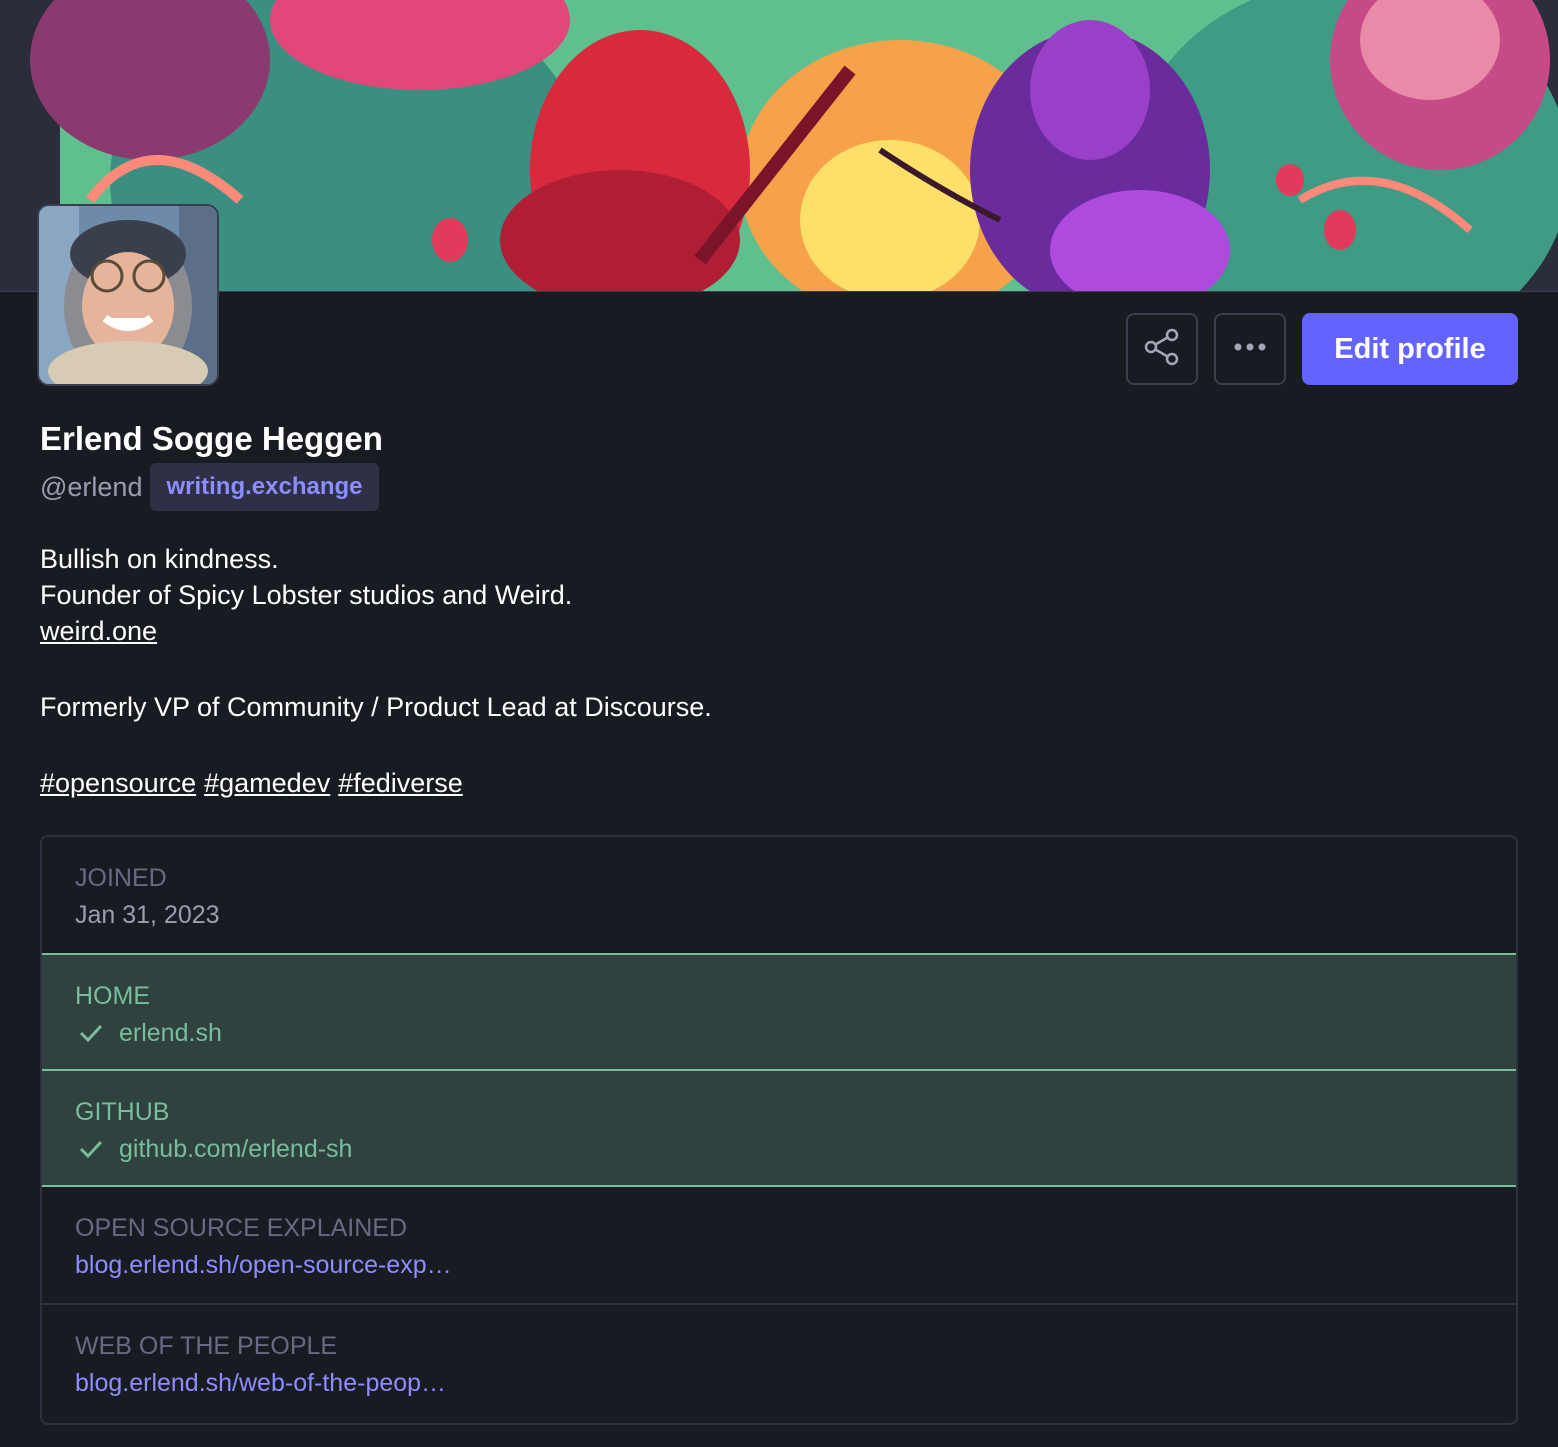 Image resolution: width=1558 pixels, height=1447 pixels. Describe the element at coordinates (400, 783) in the screenshot. I see `hashtag-link: #fediverse` at that location.